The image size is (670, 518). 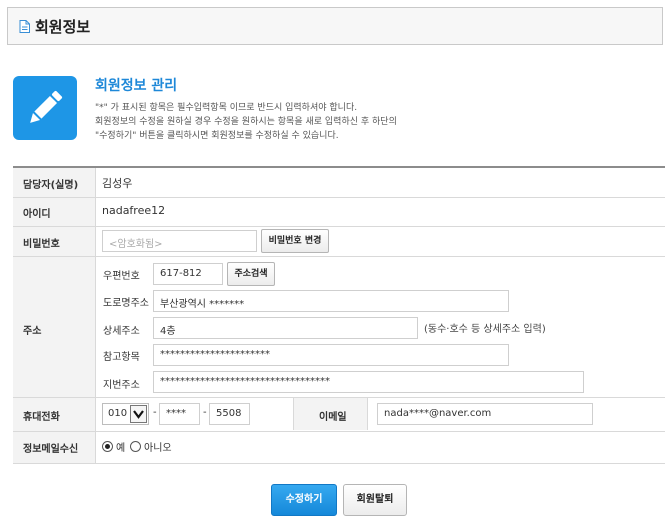 I want to click on reference-input: **********************, so click(x=331, y=355).